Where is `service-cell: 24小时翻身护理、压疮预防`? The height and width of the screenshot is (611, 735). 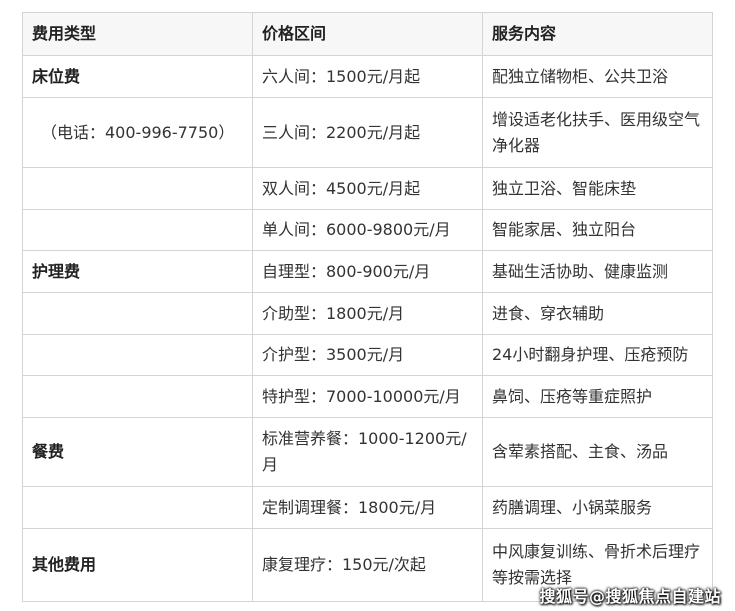
service-cell: 24小时翻身护理、压疮预防 is located at coordinates (597, 355).